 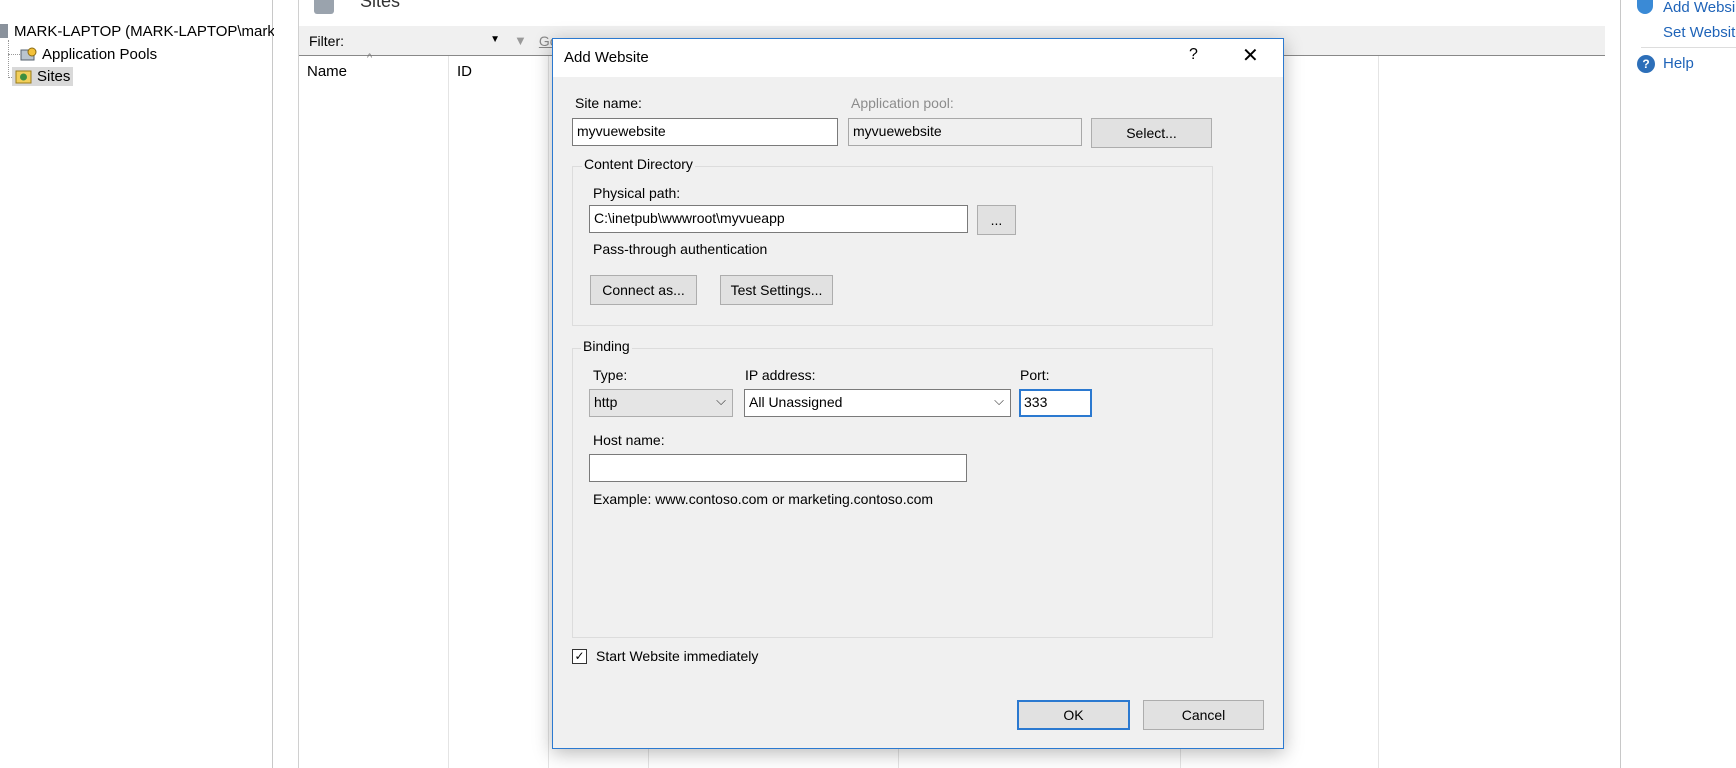 I want to click on start-immediately-checkbox: ✓, so click(x=579, y=656).